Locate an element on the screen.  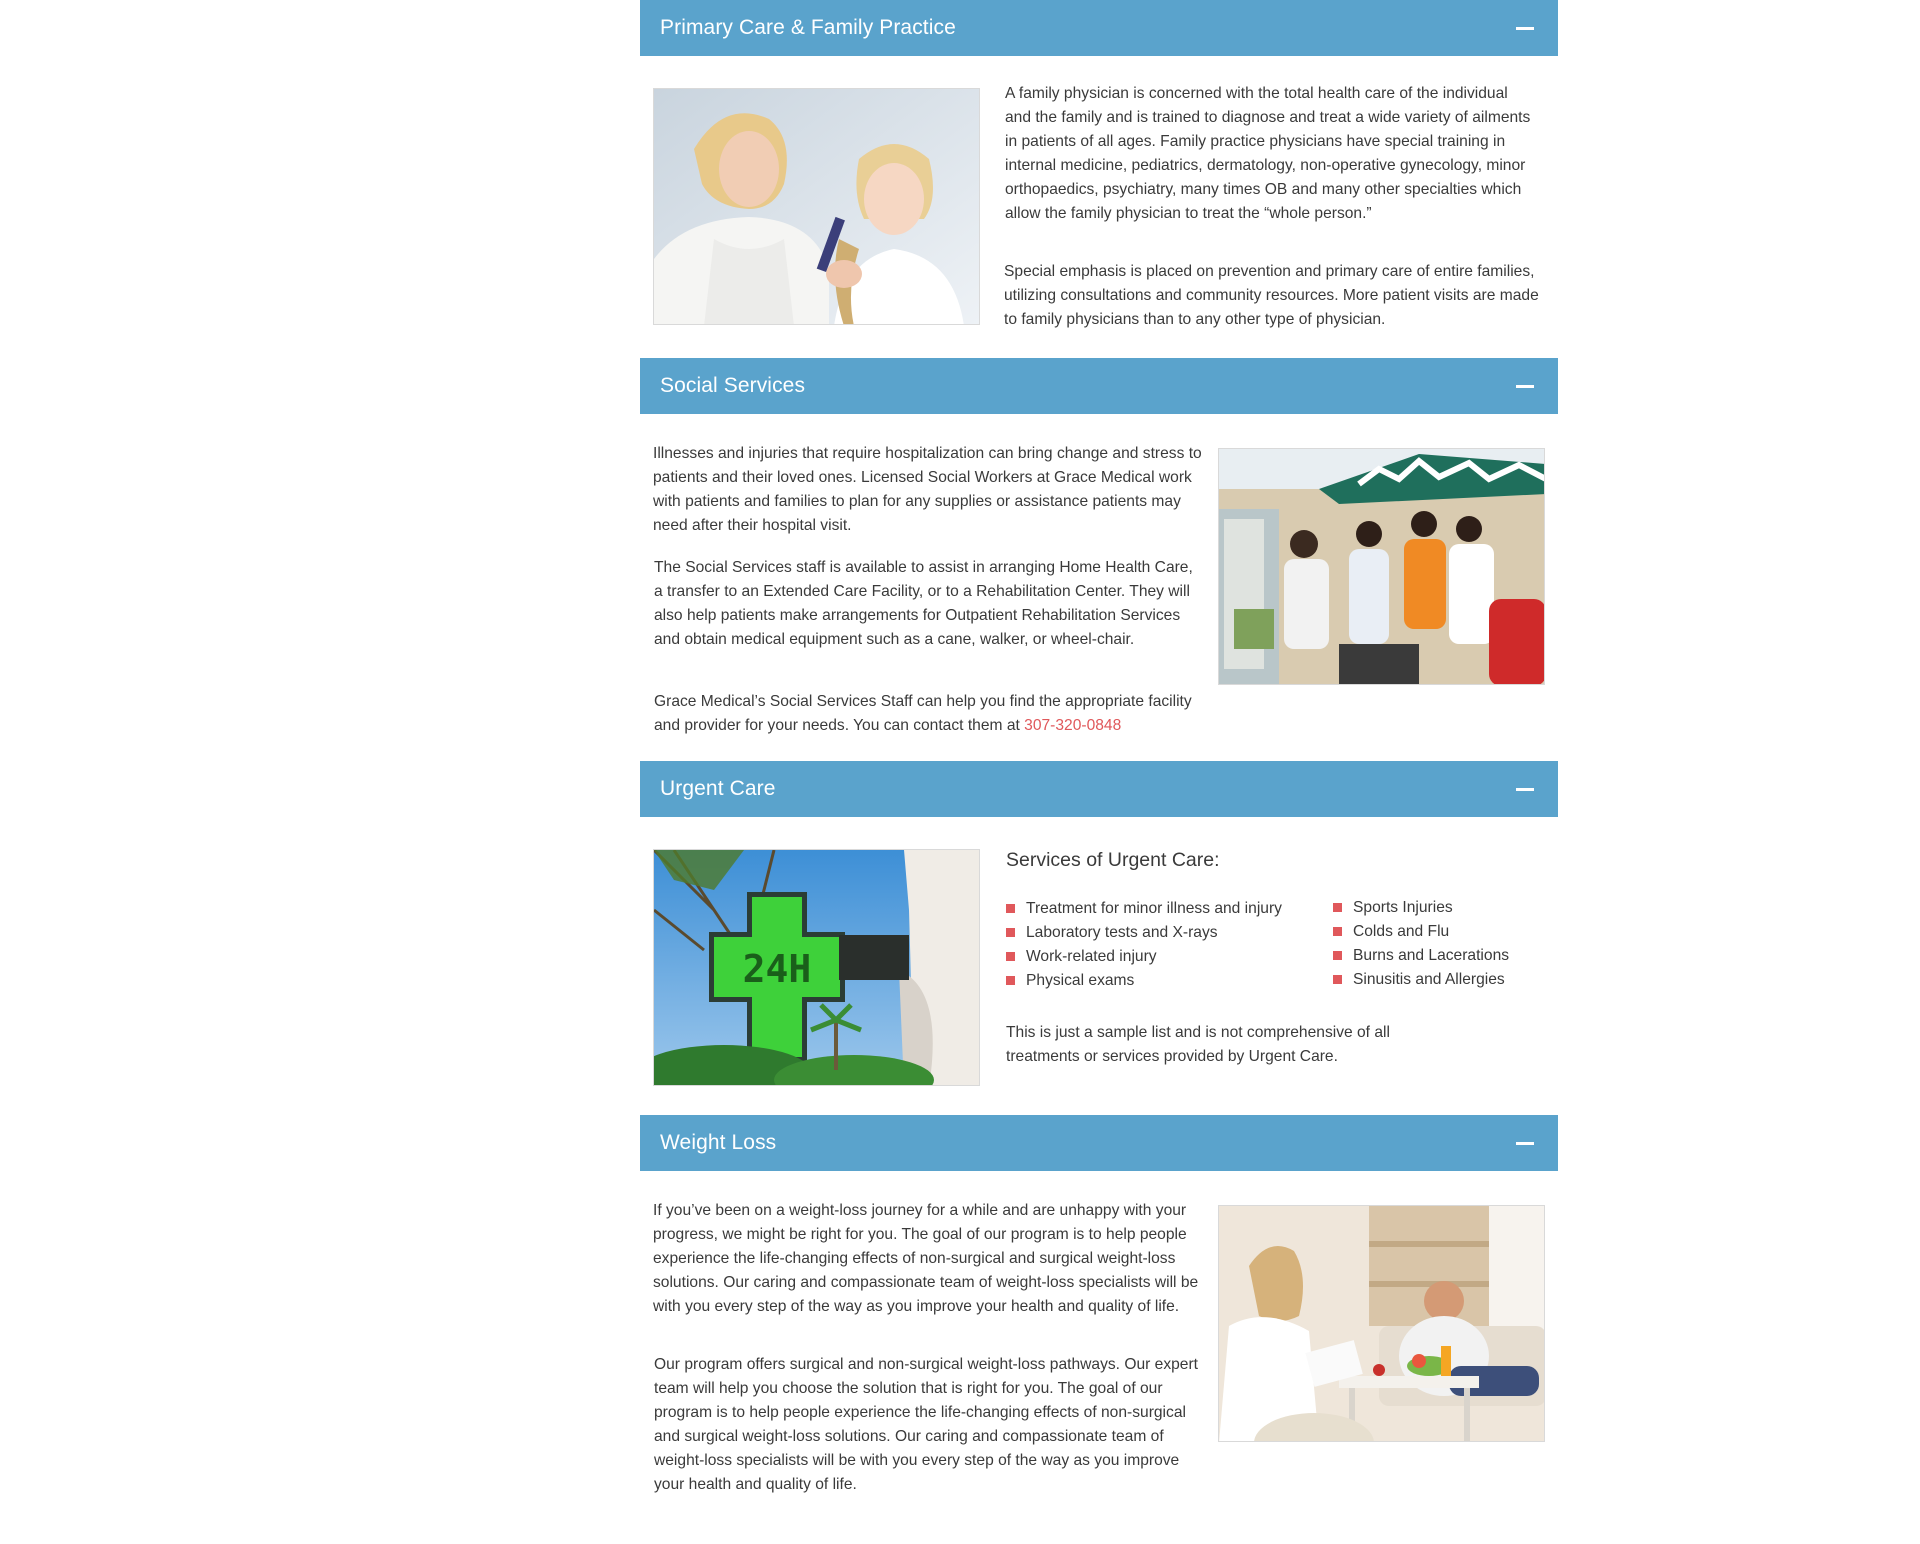
family-care-illustration is located at coordinates (816, 206).